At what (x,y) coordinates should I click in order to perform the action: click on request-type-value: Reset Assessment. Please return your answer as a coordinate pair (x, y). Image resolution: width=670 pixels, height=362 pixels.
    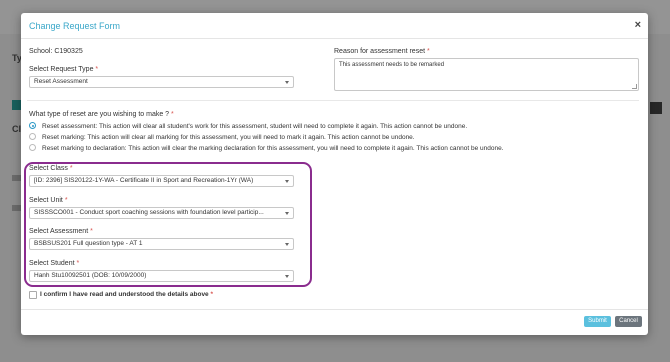
    Looking at the image, I should click on (61, 81).